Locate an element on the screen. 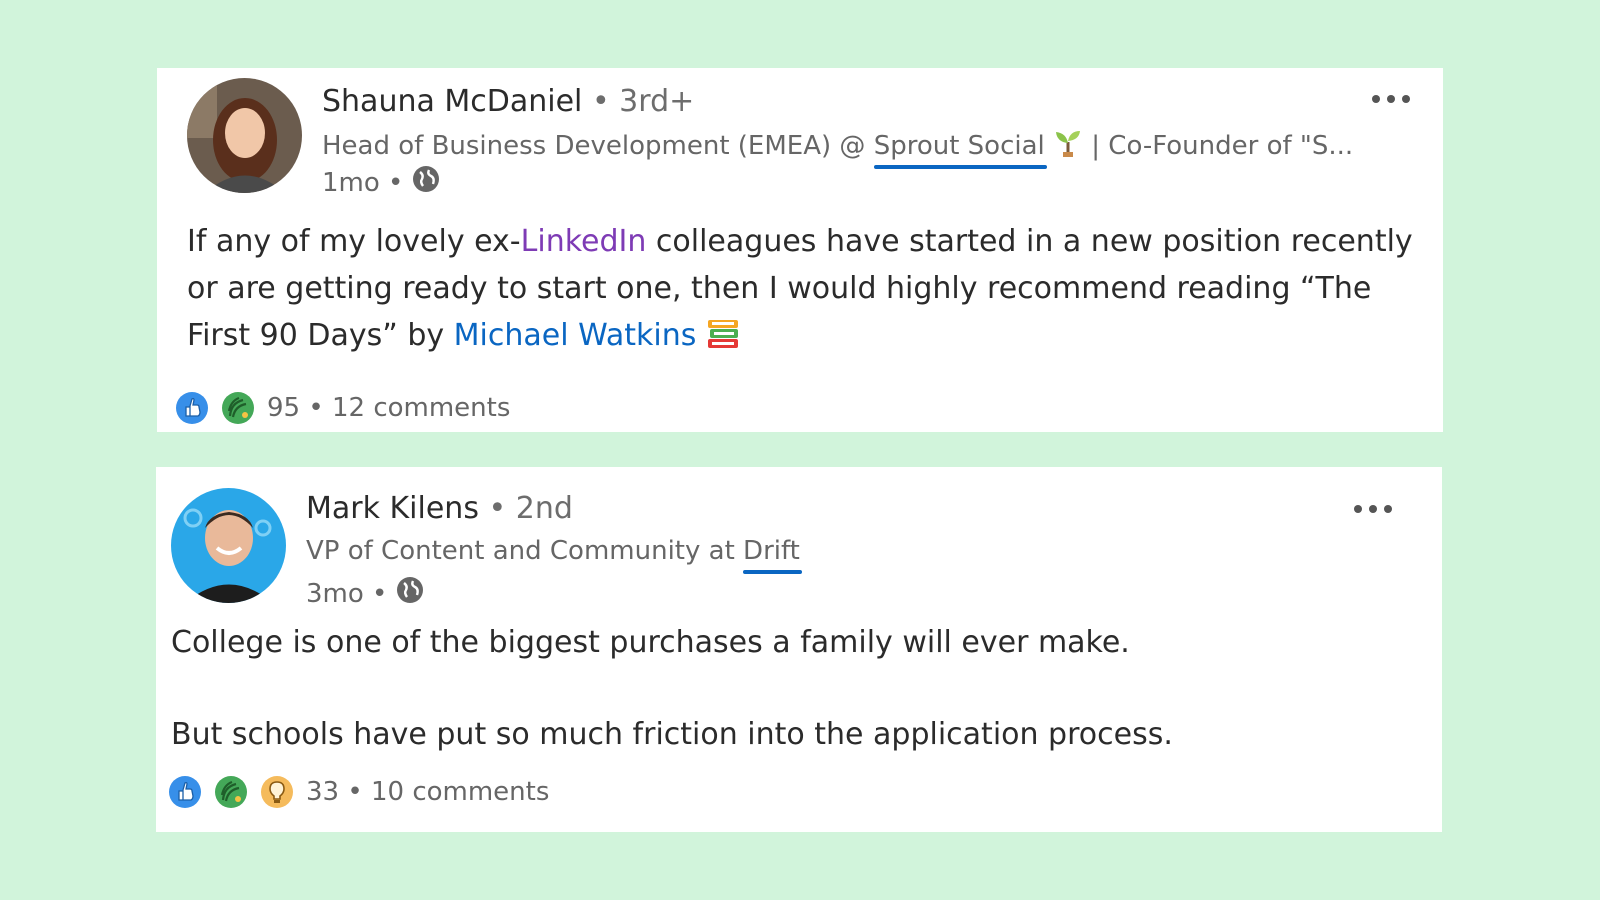 This screenshot has height=900, width=1600. post-time: 3mo • is located at coordinates (347, 593).